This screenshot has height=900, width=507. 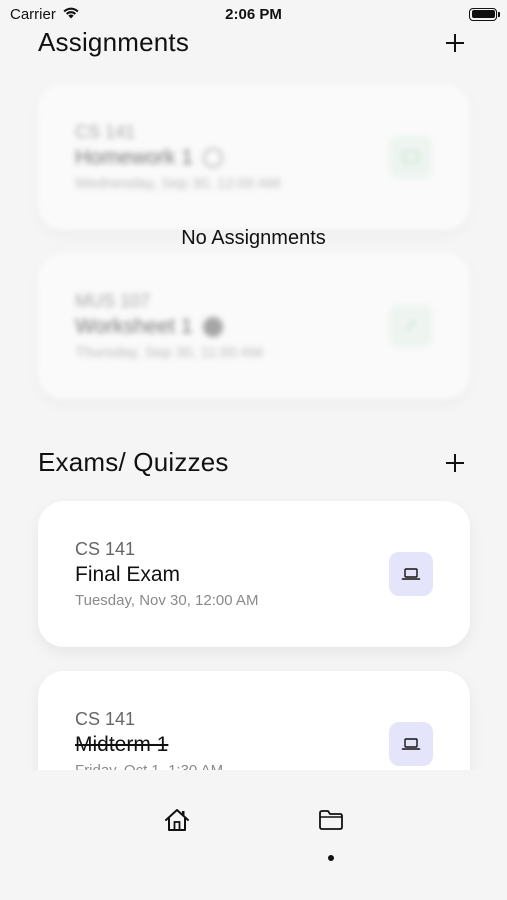 What do you see at coordinates (212, 327) in the screenshot?
I see `status-circle-filled-icon` at bounding box center [212, 327].